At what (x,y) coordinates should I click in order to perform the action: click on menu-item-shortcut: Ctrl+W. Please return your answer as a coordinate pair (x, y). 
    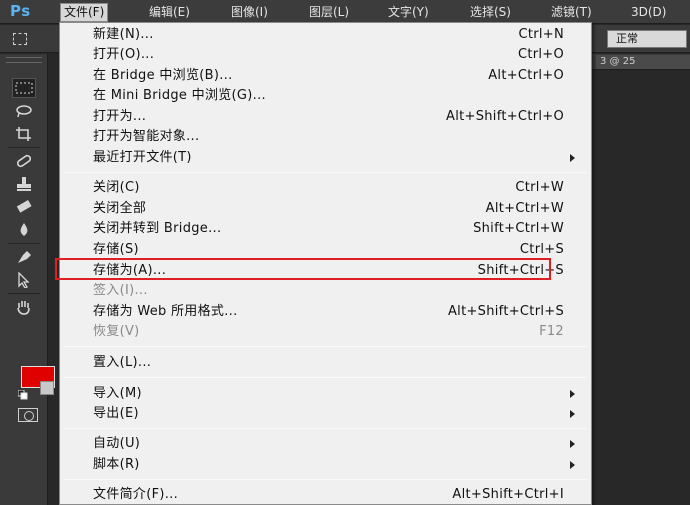
    Looking at the image, I should click on (539, 187).